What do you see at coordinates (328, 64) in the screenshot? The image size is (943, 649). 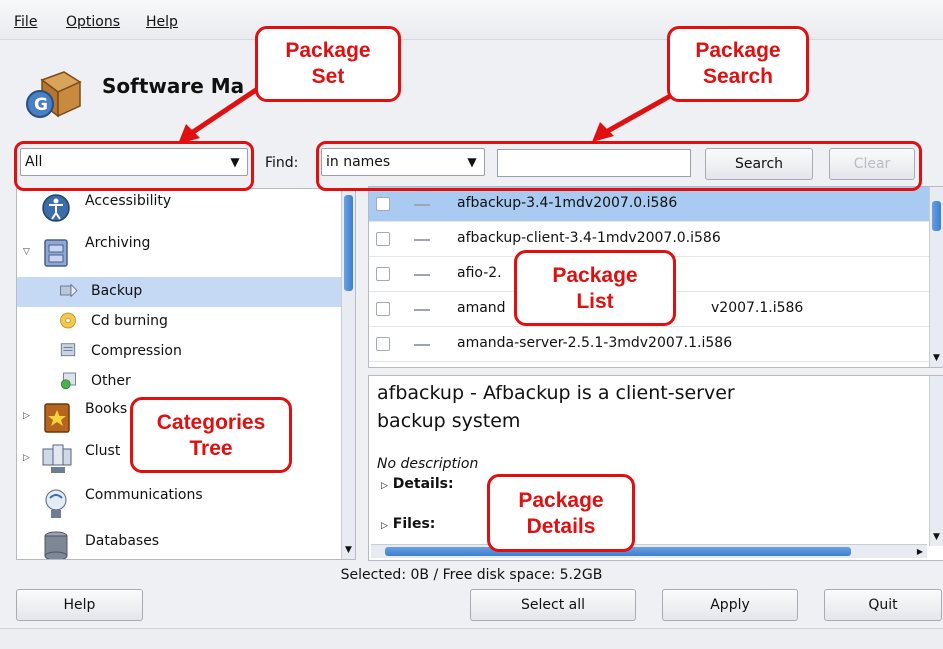 I see `callout-package-set: Package Set` at bounding box center [328, 64].